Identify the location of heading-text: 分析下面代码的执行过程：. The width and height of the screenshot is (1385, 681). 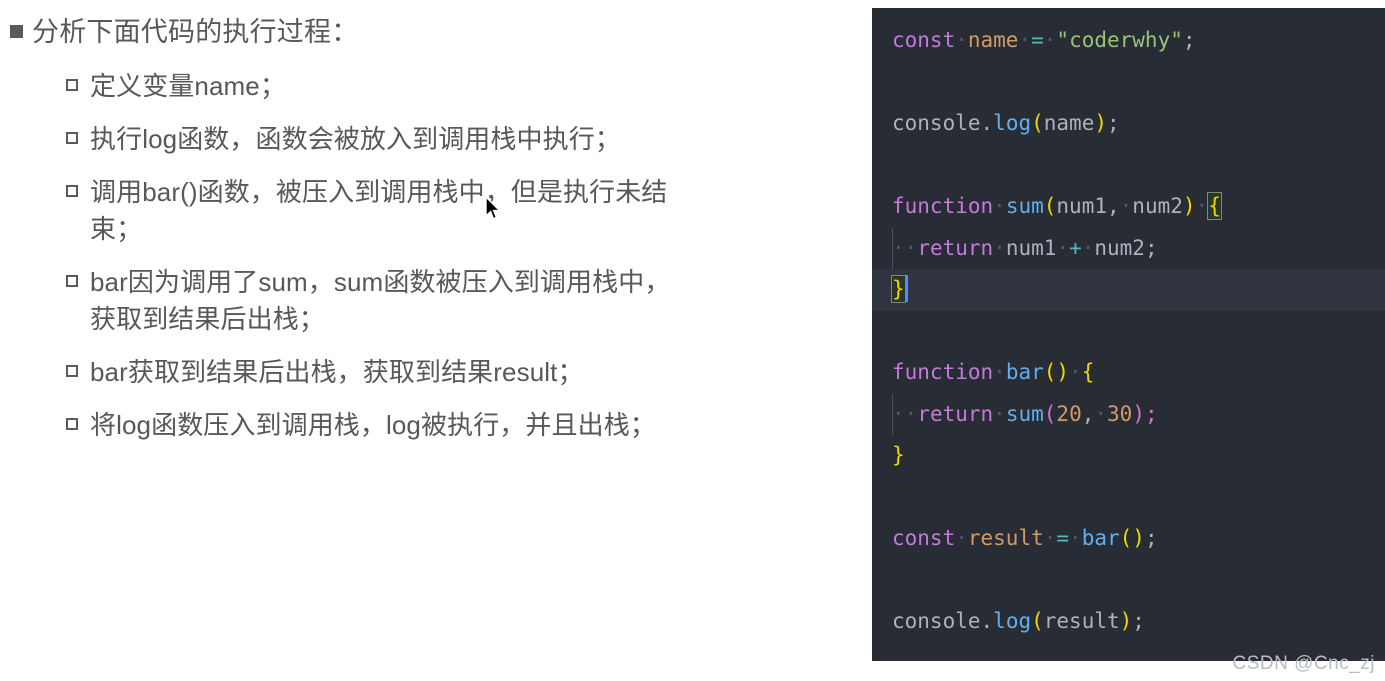
(195, 32).